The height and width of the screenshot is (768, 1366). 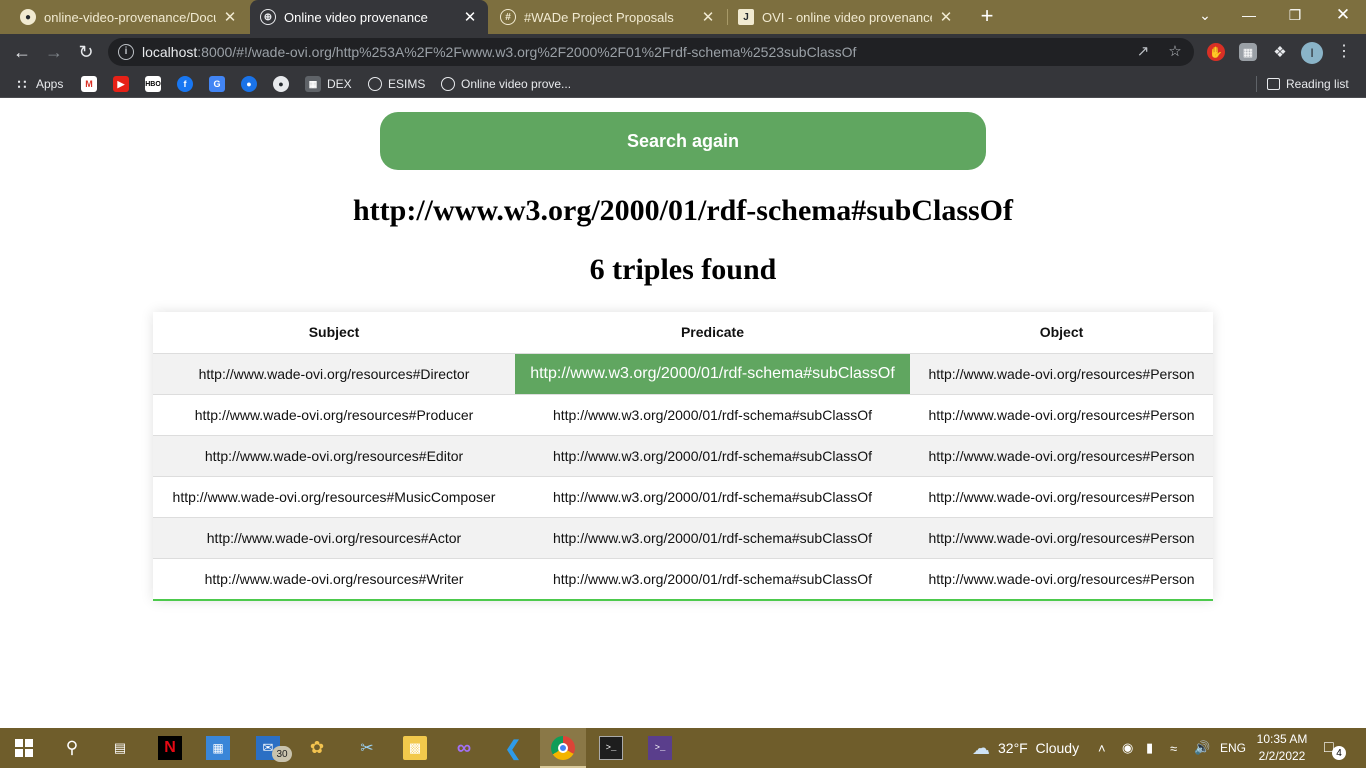 I want to click on bookmark-blue-icon: ●, so click(x=249, y=84).